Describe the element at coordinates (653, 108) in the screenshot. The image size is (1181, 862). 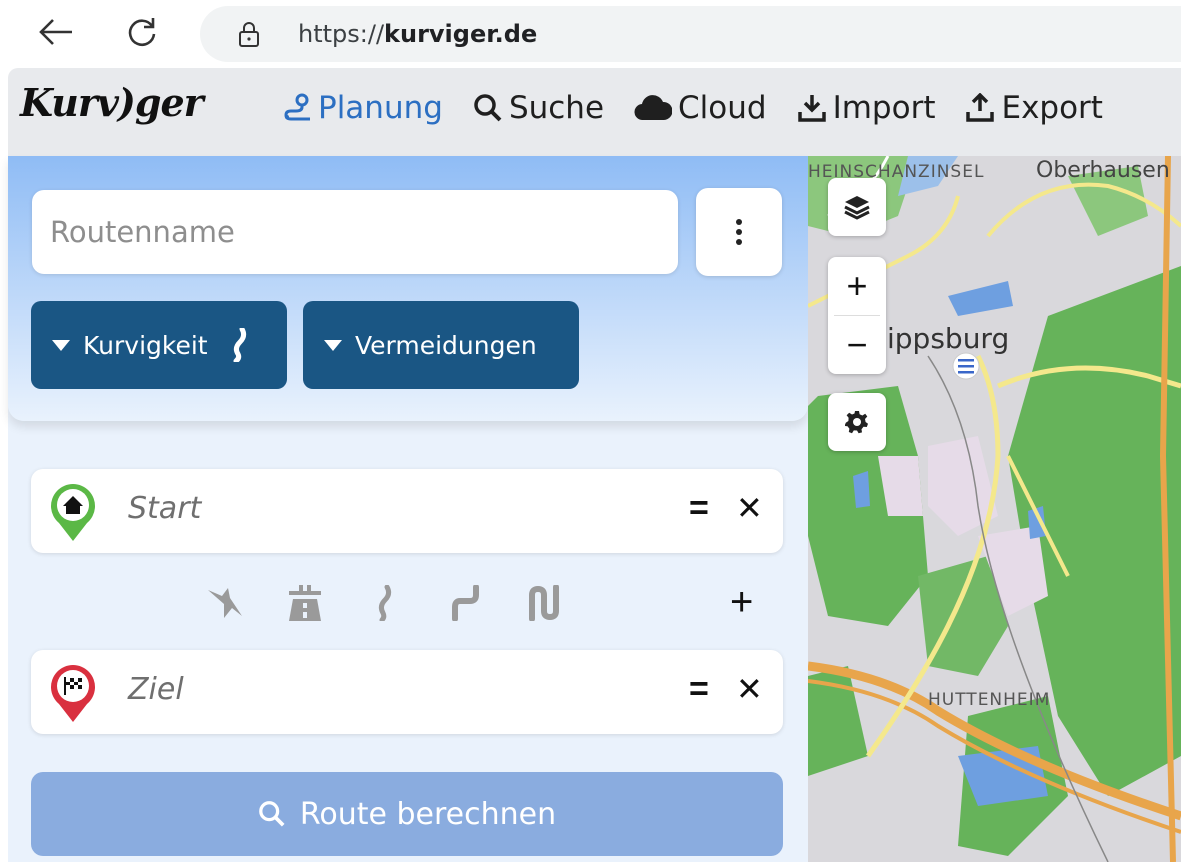
I see `cloud-icon` at that location.